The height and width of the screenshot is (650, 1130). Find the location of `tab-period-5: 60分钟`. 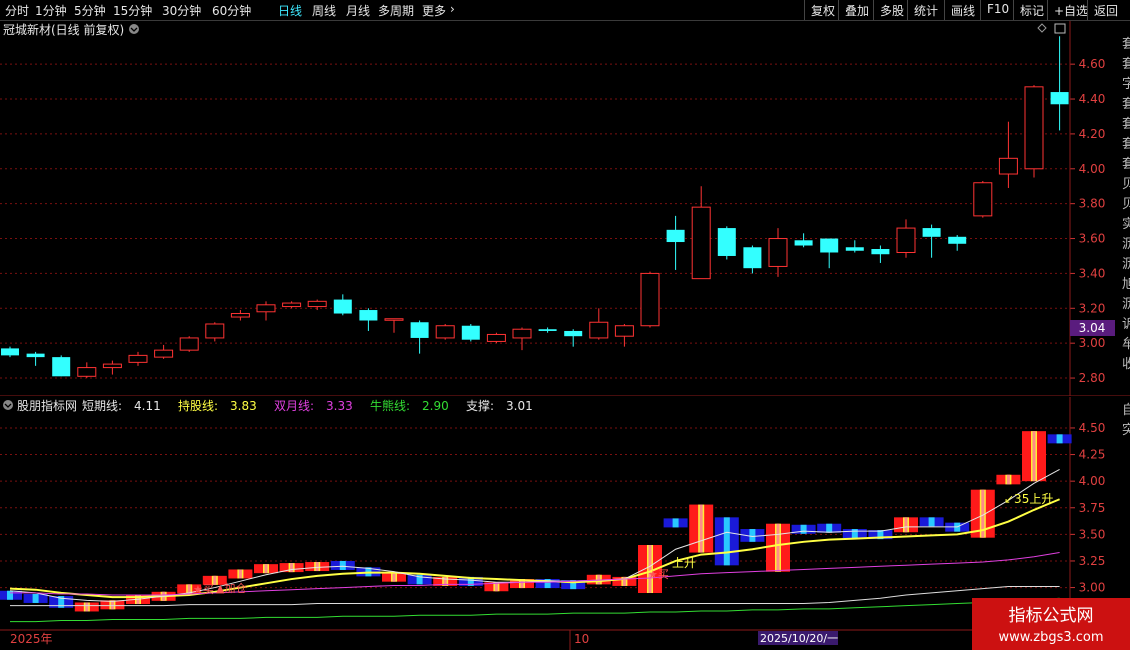

tab-period-5: 60分钟 is located at coordinates (231, 10).